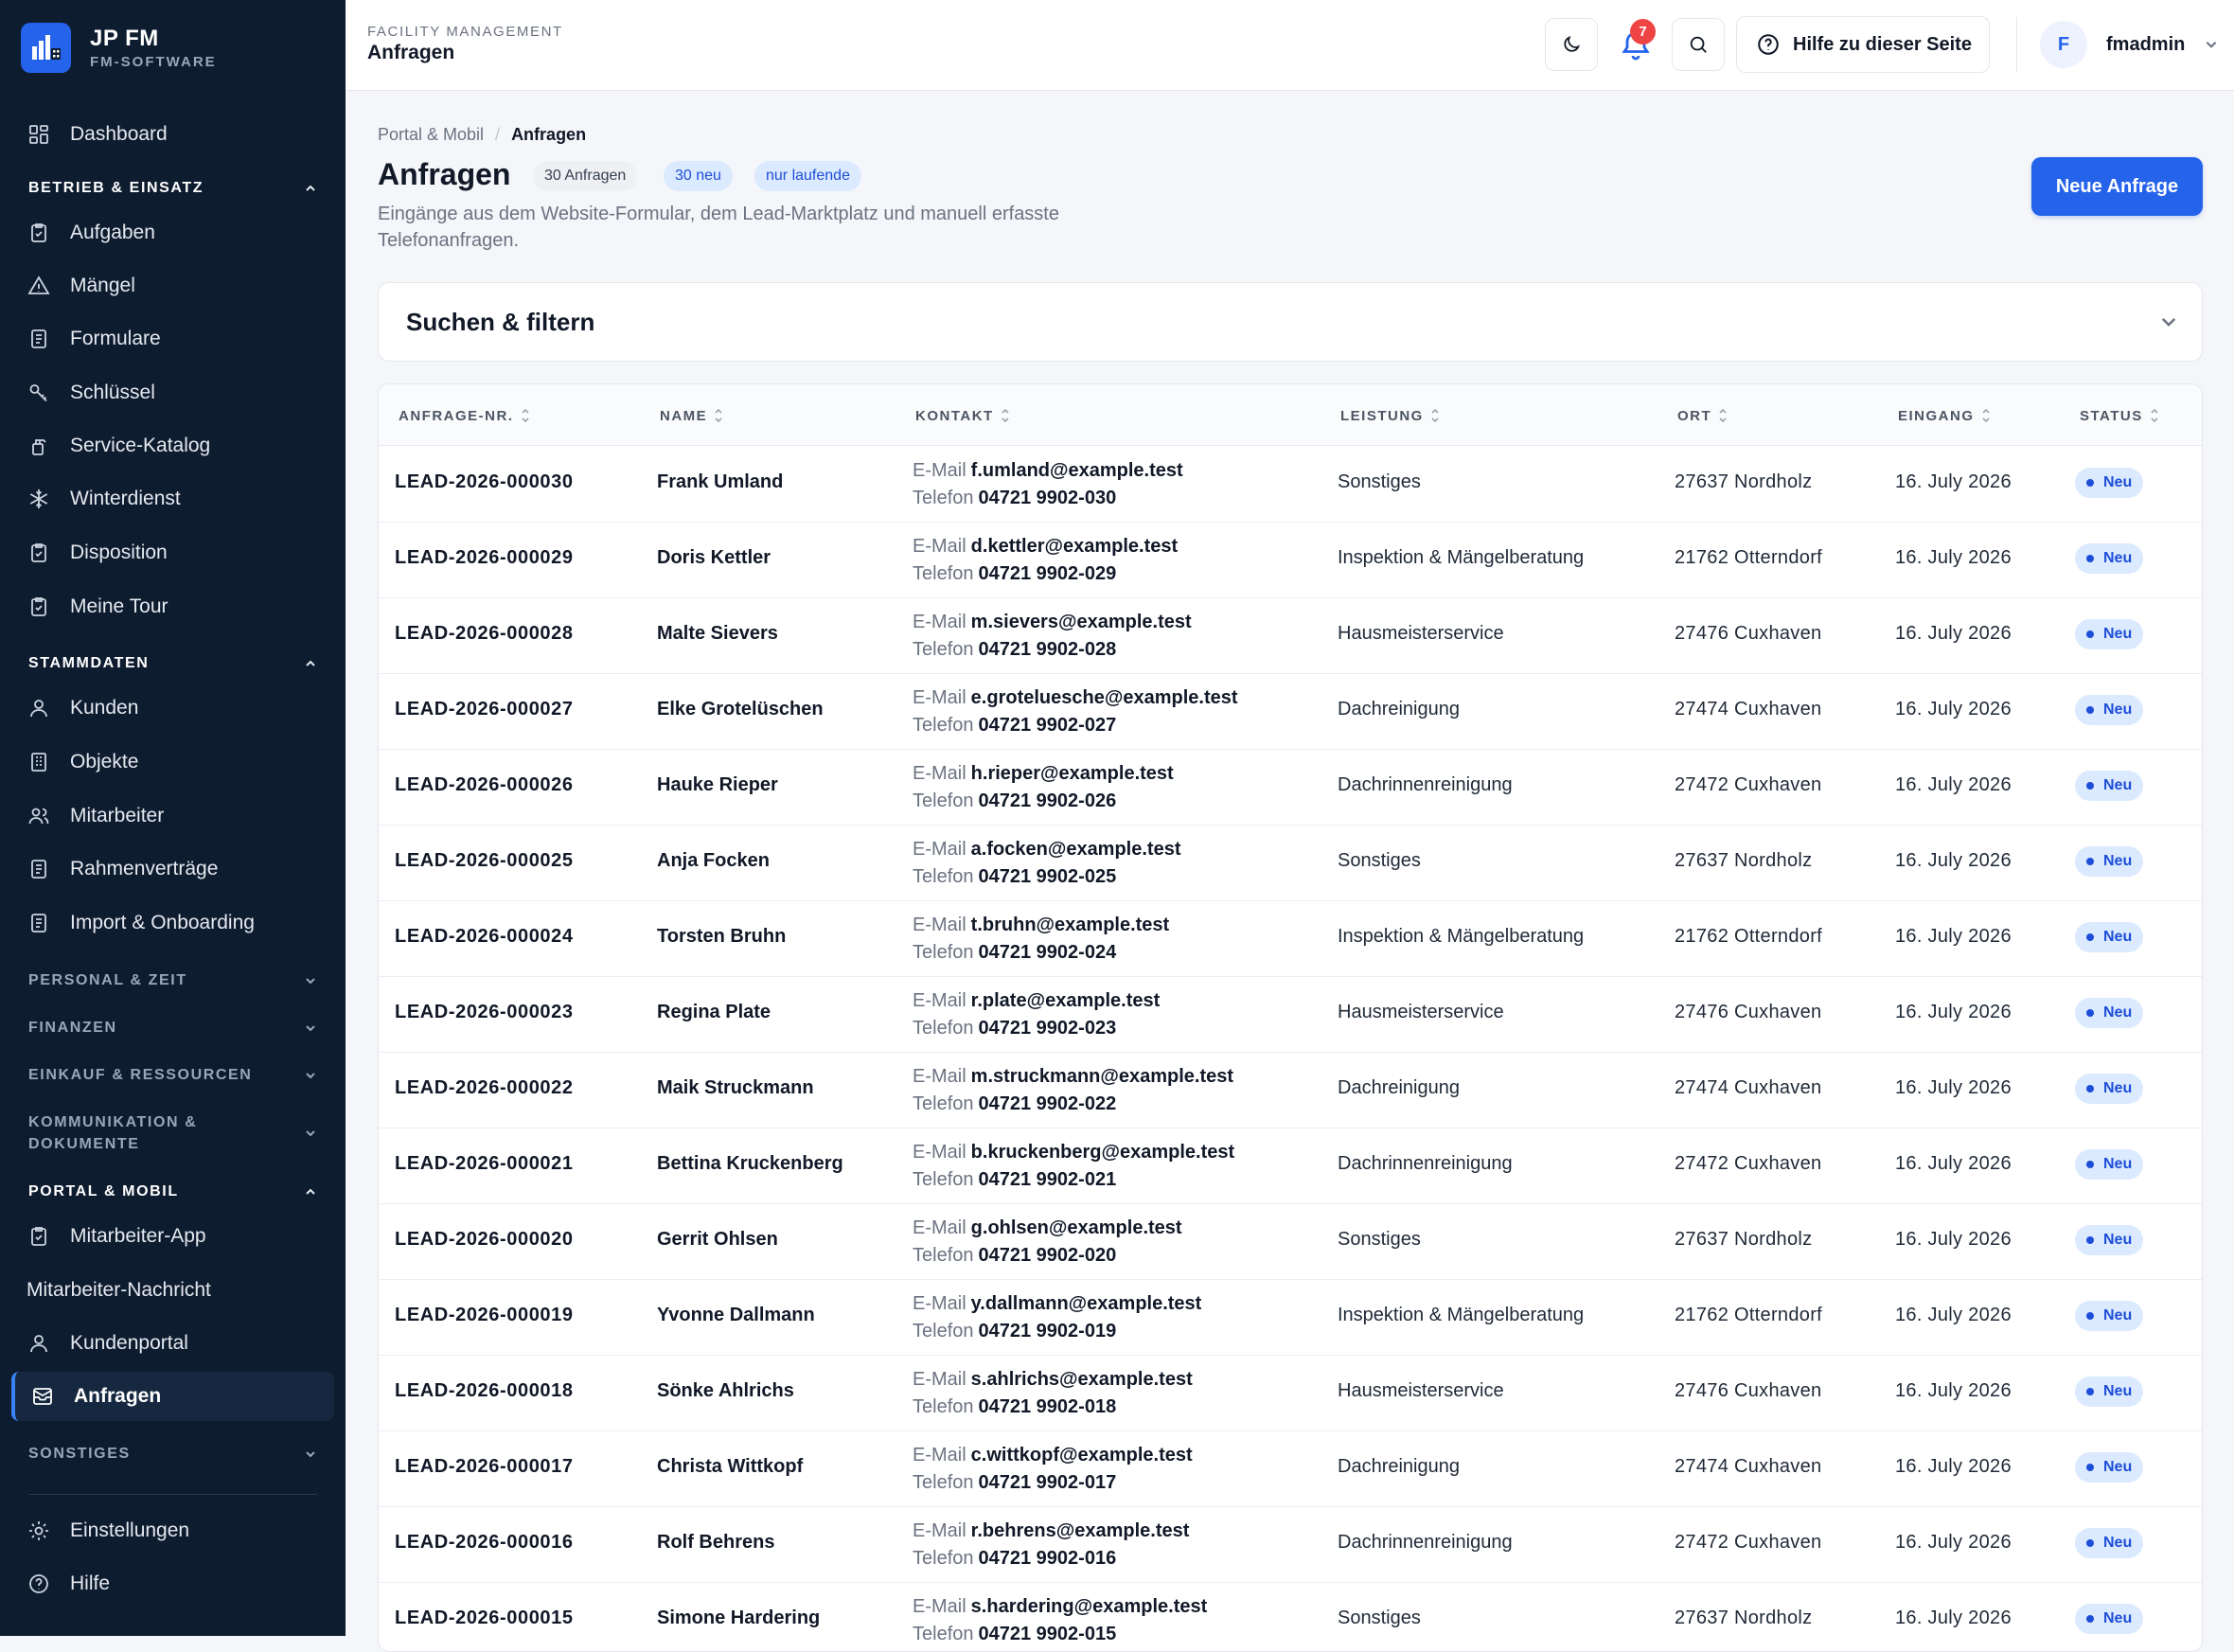 This screenshot has width=2234, height=1652. What do you see at coordinates (1048, 1406) in the screenshot?
I see `phone-link: 04721 9902-018` at bounding box center [1048, 1406].